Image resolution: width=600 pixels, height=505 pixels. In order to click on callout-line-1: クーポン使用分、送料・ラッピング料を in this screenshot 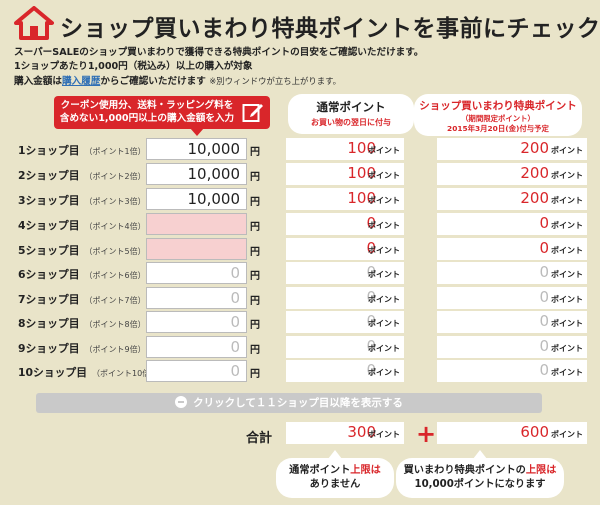, I will do `click(147, 105)`.